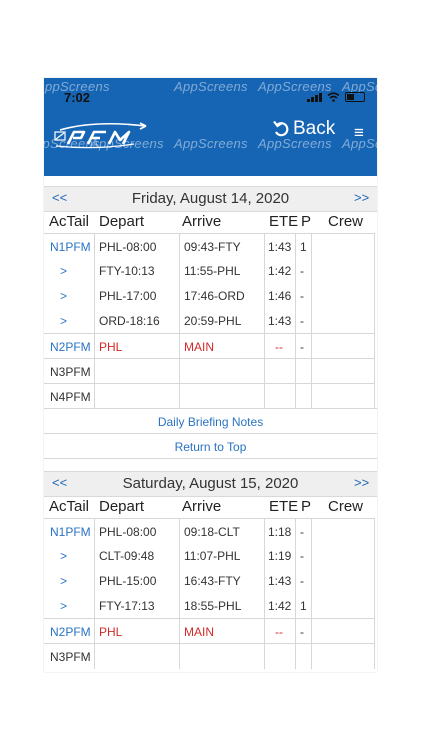 This screenshot has height=750, width=422. I want to click on return-to-top-link: Return to Top, so click(210, 446).